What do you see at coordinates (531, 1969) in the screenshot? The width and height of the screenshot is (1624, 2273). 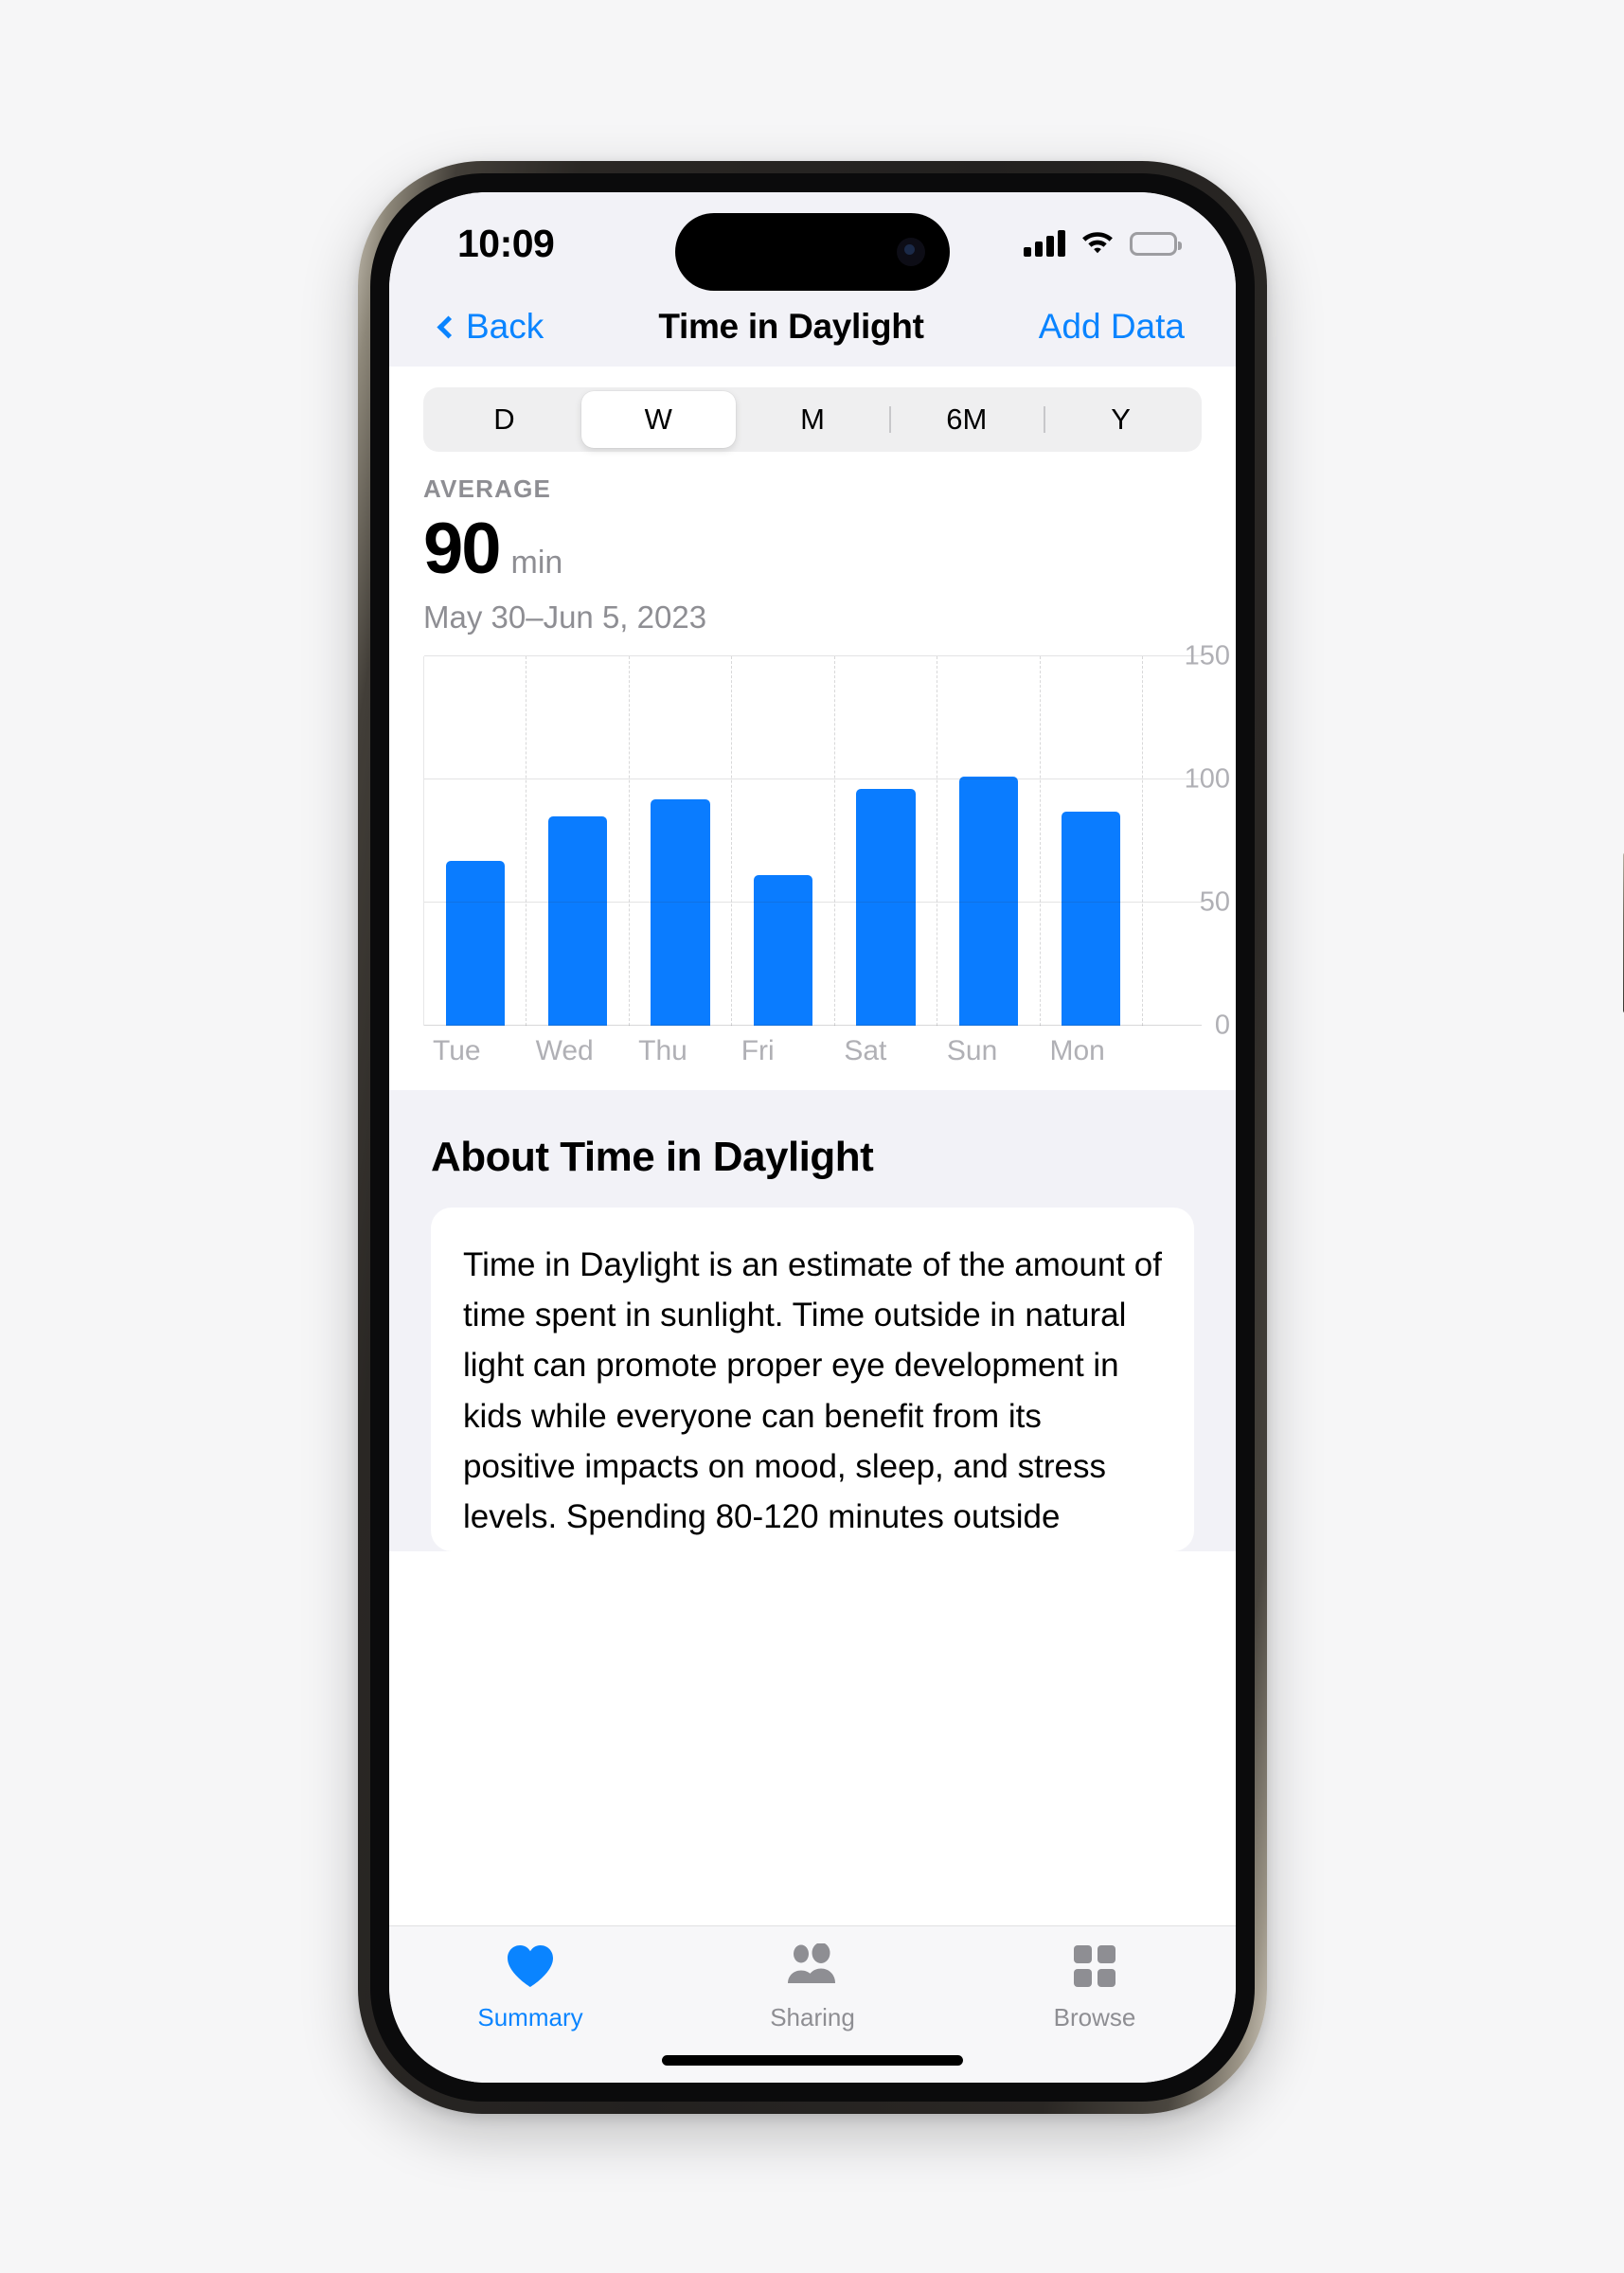 I see `heart-icon` at bounding box center [531, 1969].